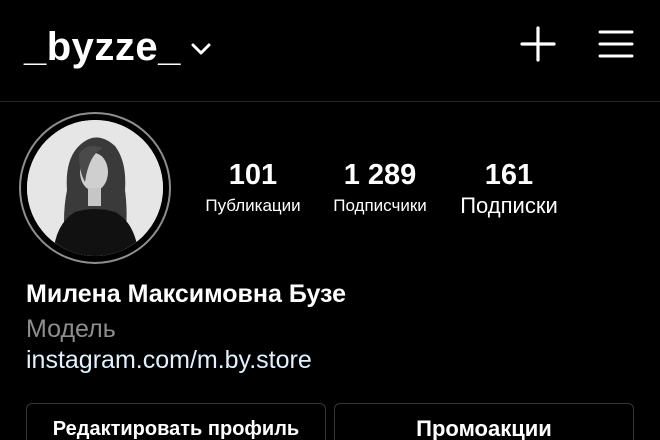 The width and height of the screenshot is (660, 440). I want to click on stat-followers: 1 289 Подписчики, so click(380, 187).